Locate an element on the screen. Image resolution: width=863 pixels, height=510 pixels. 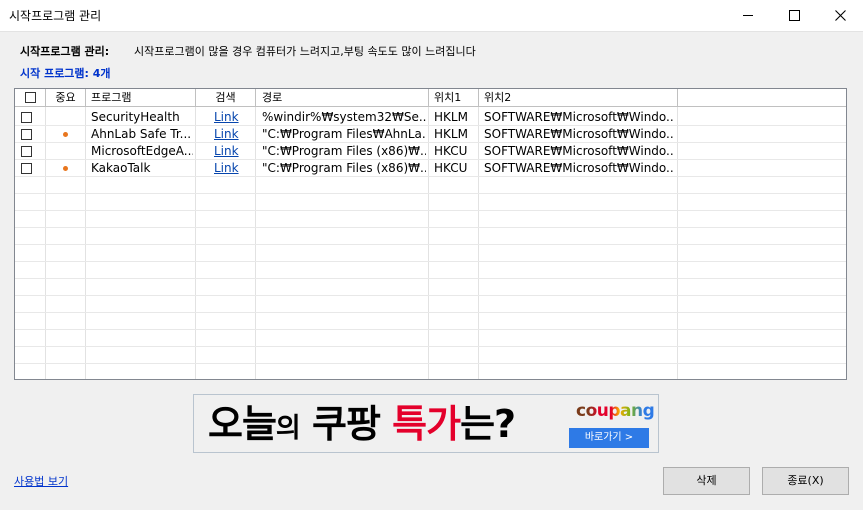
close-icon is located at coordinates (840, 15).